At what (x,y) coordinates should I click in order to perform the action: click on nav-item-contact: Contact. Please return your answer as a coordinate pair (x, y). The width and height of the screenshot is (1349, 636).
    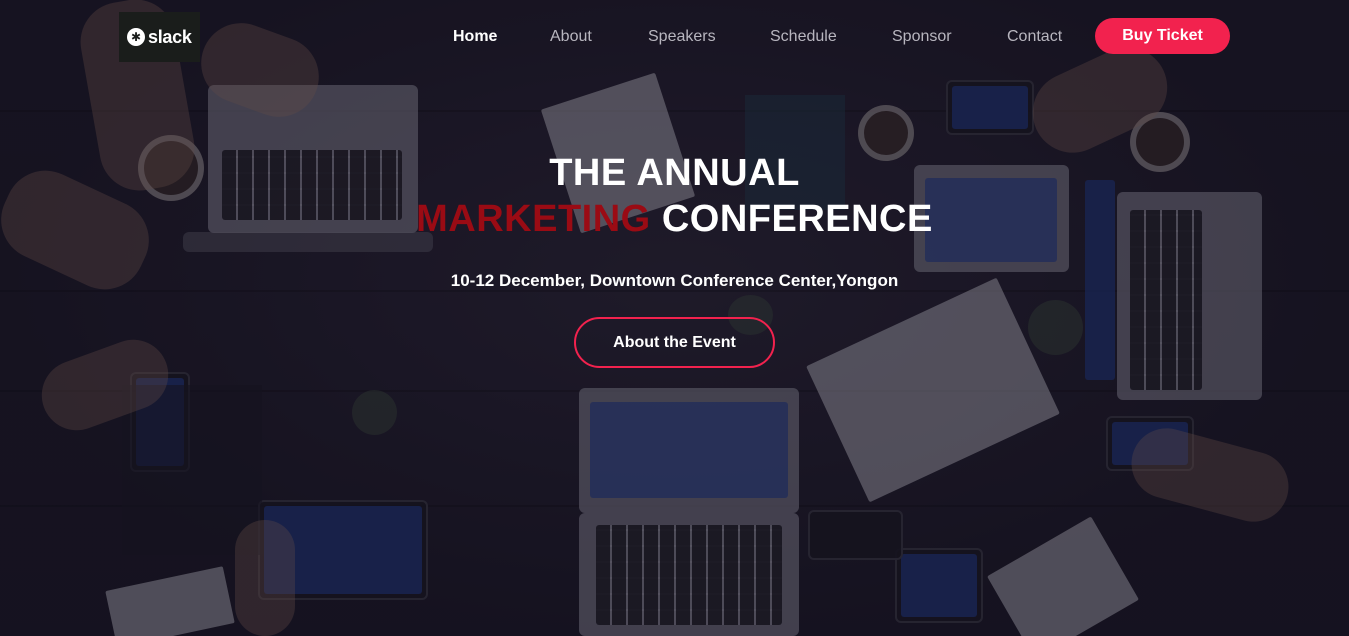
    Looking at the image, I should click on (1034, 37).